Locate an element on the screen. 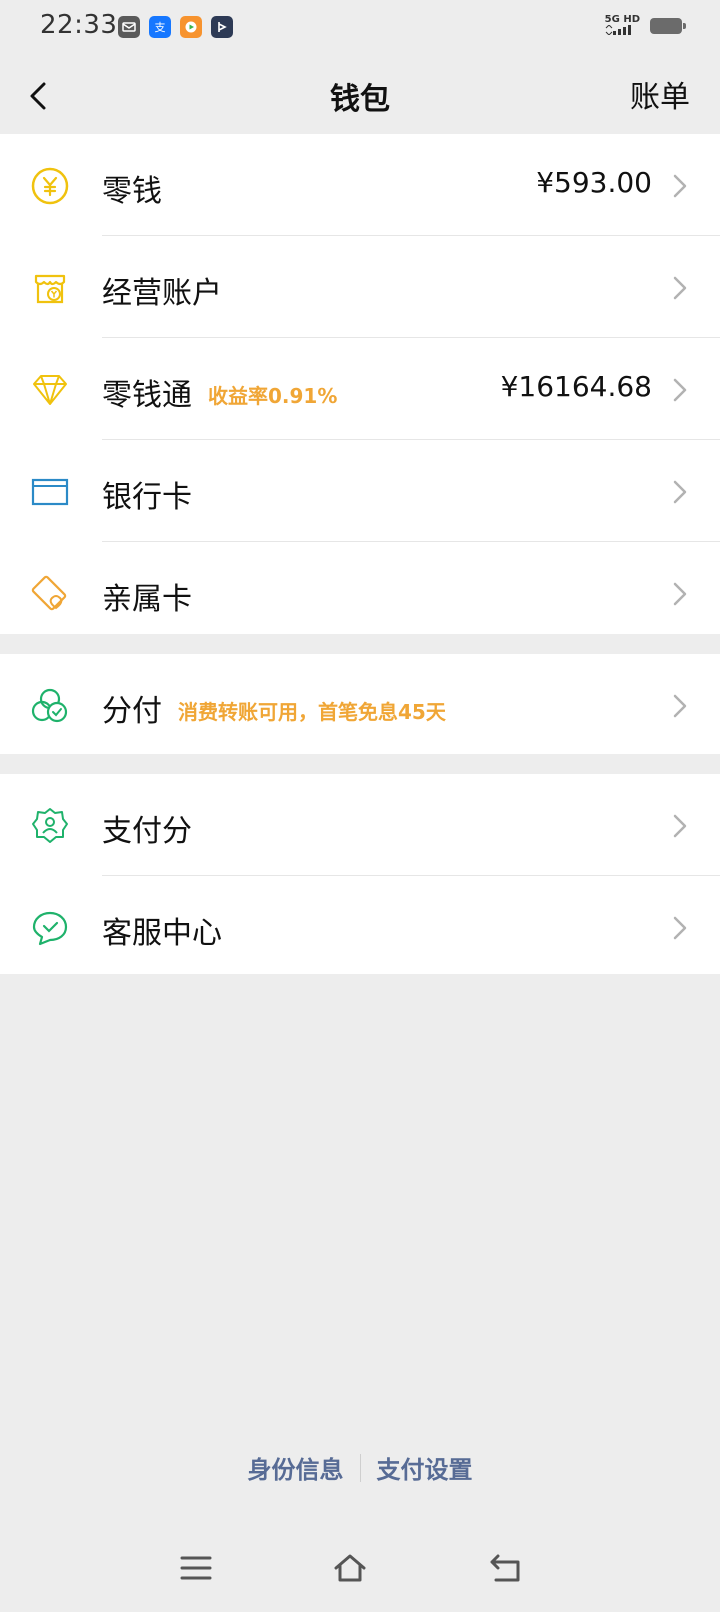 The width and height of the screenshot is (720, 1612). change-balance: ¥593.00 is located at coordinates (594, 182).